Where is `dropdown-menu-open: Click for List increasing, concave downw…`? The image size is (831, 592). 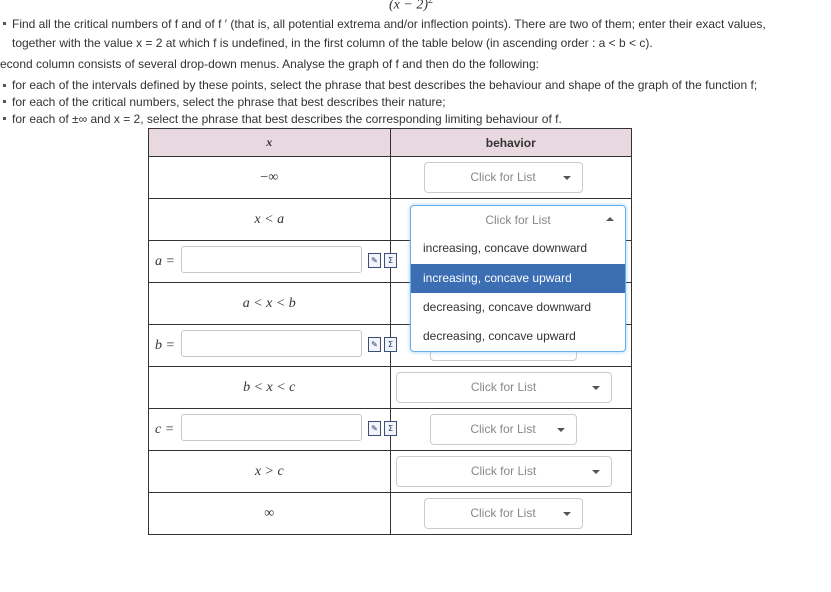 dropdown-menu-open: Click for List increasing, concave downw… is located at coordinates (518, 278).